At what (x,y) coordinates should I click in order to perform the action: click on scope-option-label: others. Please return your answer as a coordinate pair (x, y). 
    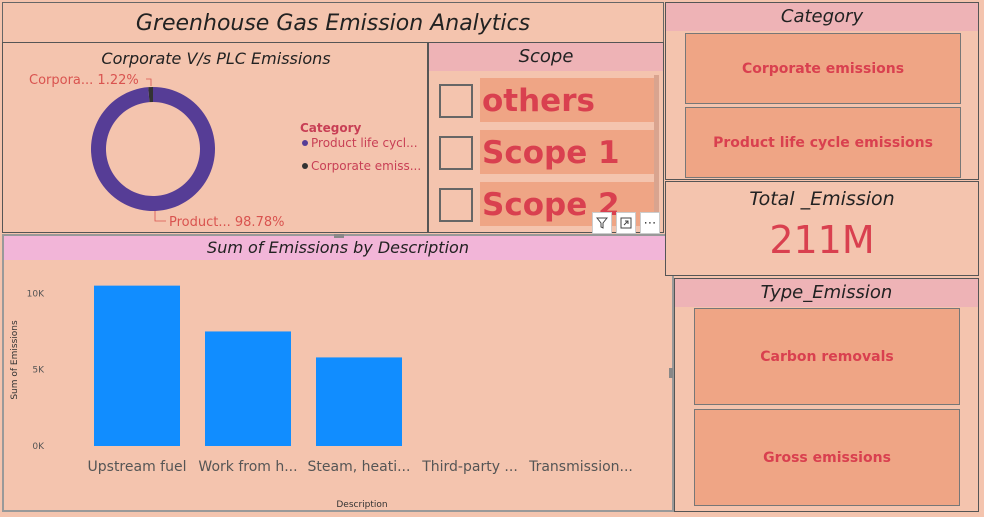
    Looking at the image, I should click on (567, 100).